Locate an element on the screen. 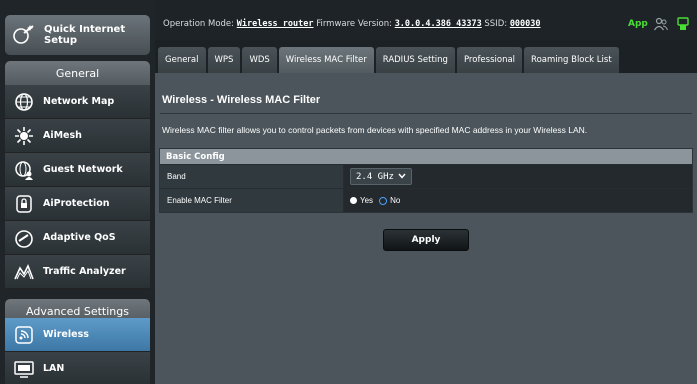 The image size is (697, 384). sidebar-item-lan: LAN is located at coordinates (77, 368).